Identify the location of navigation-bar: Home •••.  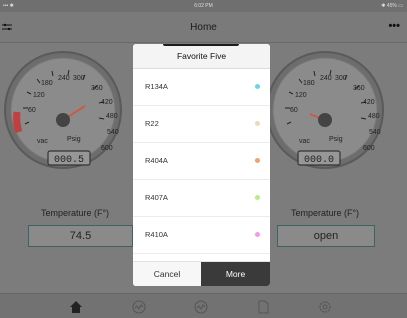
(203, 27).